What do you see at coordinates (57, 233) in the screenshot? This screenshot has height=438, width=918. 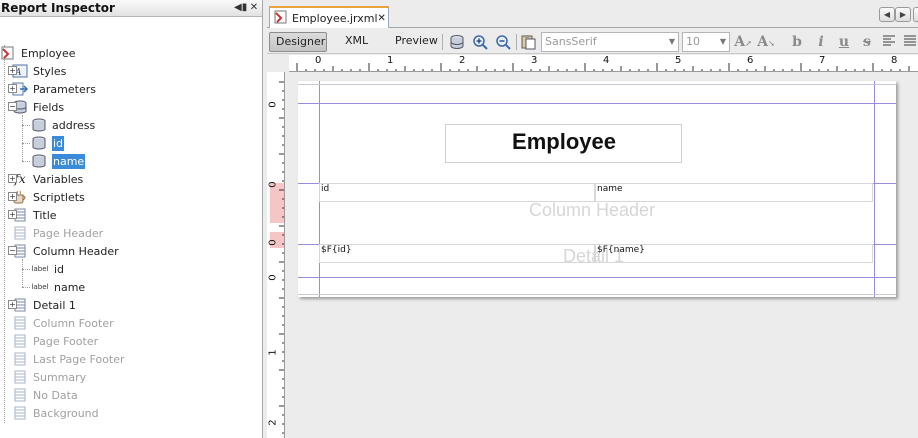 I see `tree-item-page-header: Page Header` at bounding box center [57, 233].